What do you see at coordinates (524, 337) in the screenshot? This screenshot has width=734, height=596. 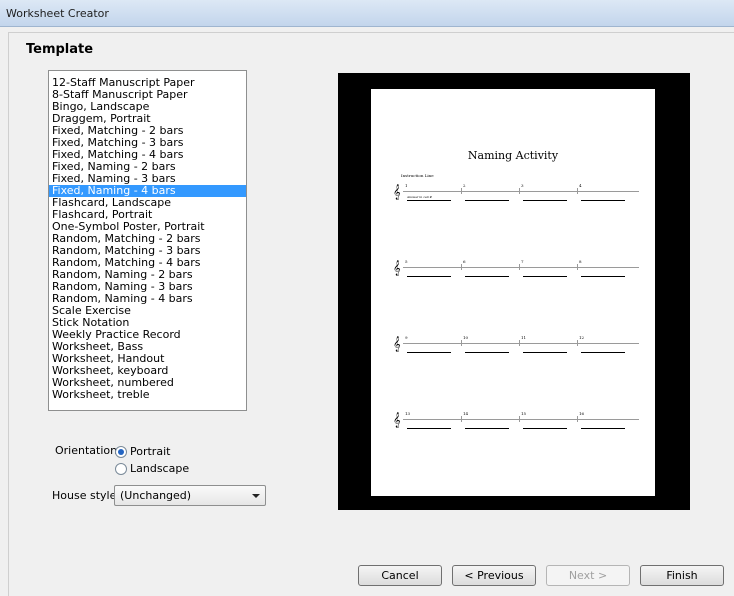 I see `measure-number: 11` at bounding box center [524, 337].